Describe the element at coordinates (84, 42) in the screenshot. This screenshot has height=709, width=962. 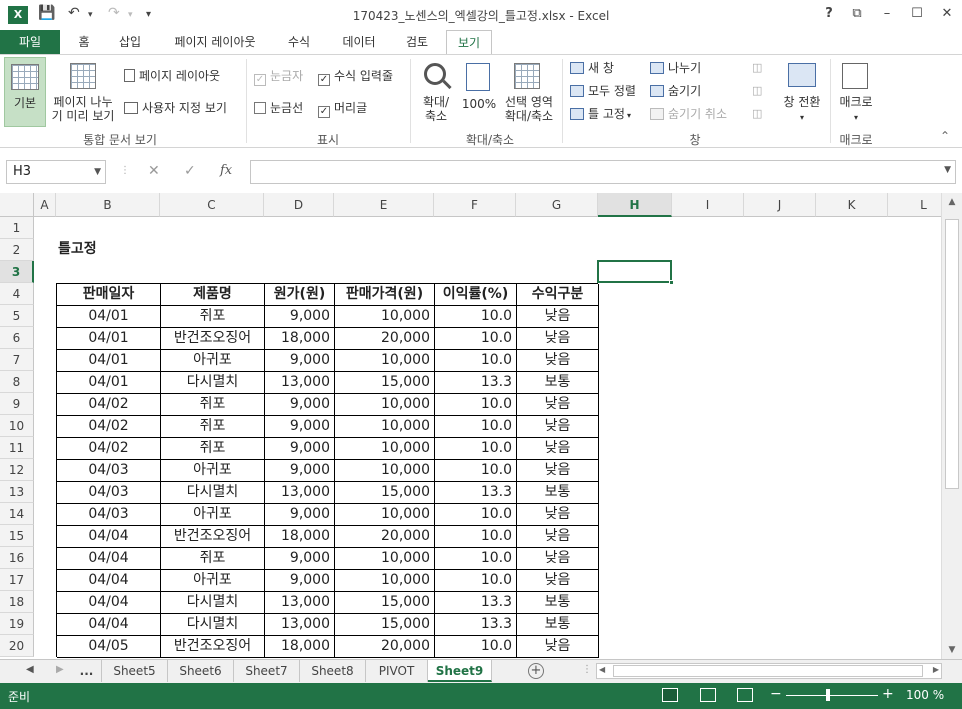
I see `tab-home: 홈` at that location.